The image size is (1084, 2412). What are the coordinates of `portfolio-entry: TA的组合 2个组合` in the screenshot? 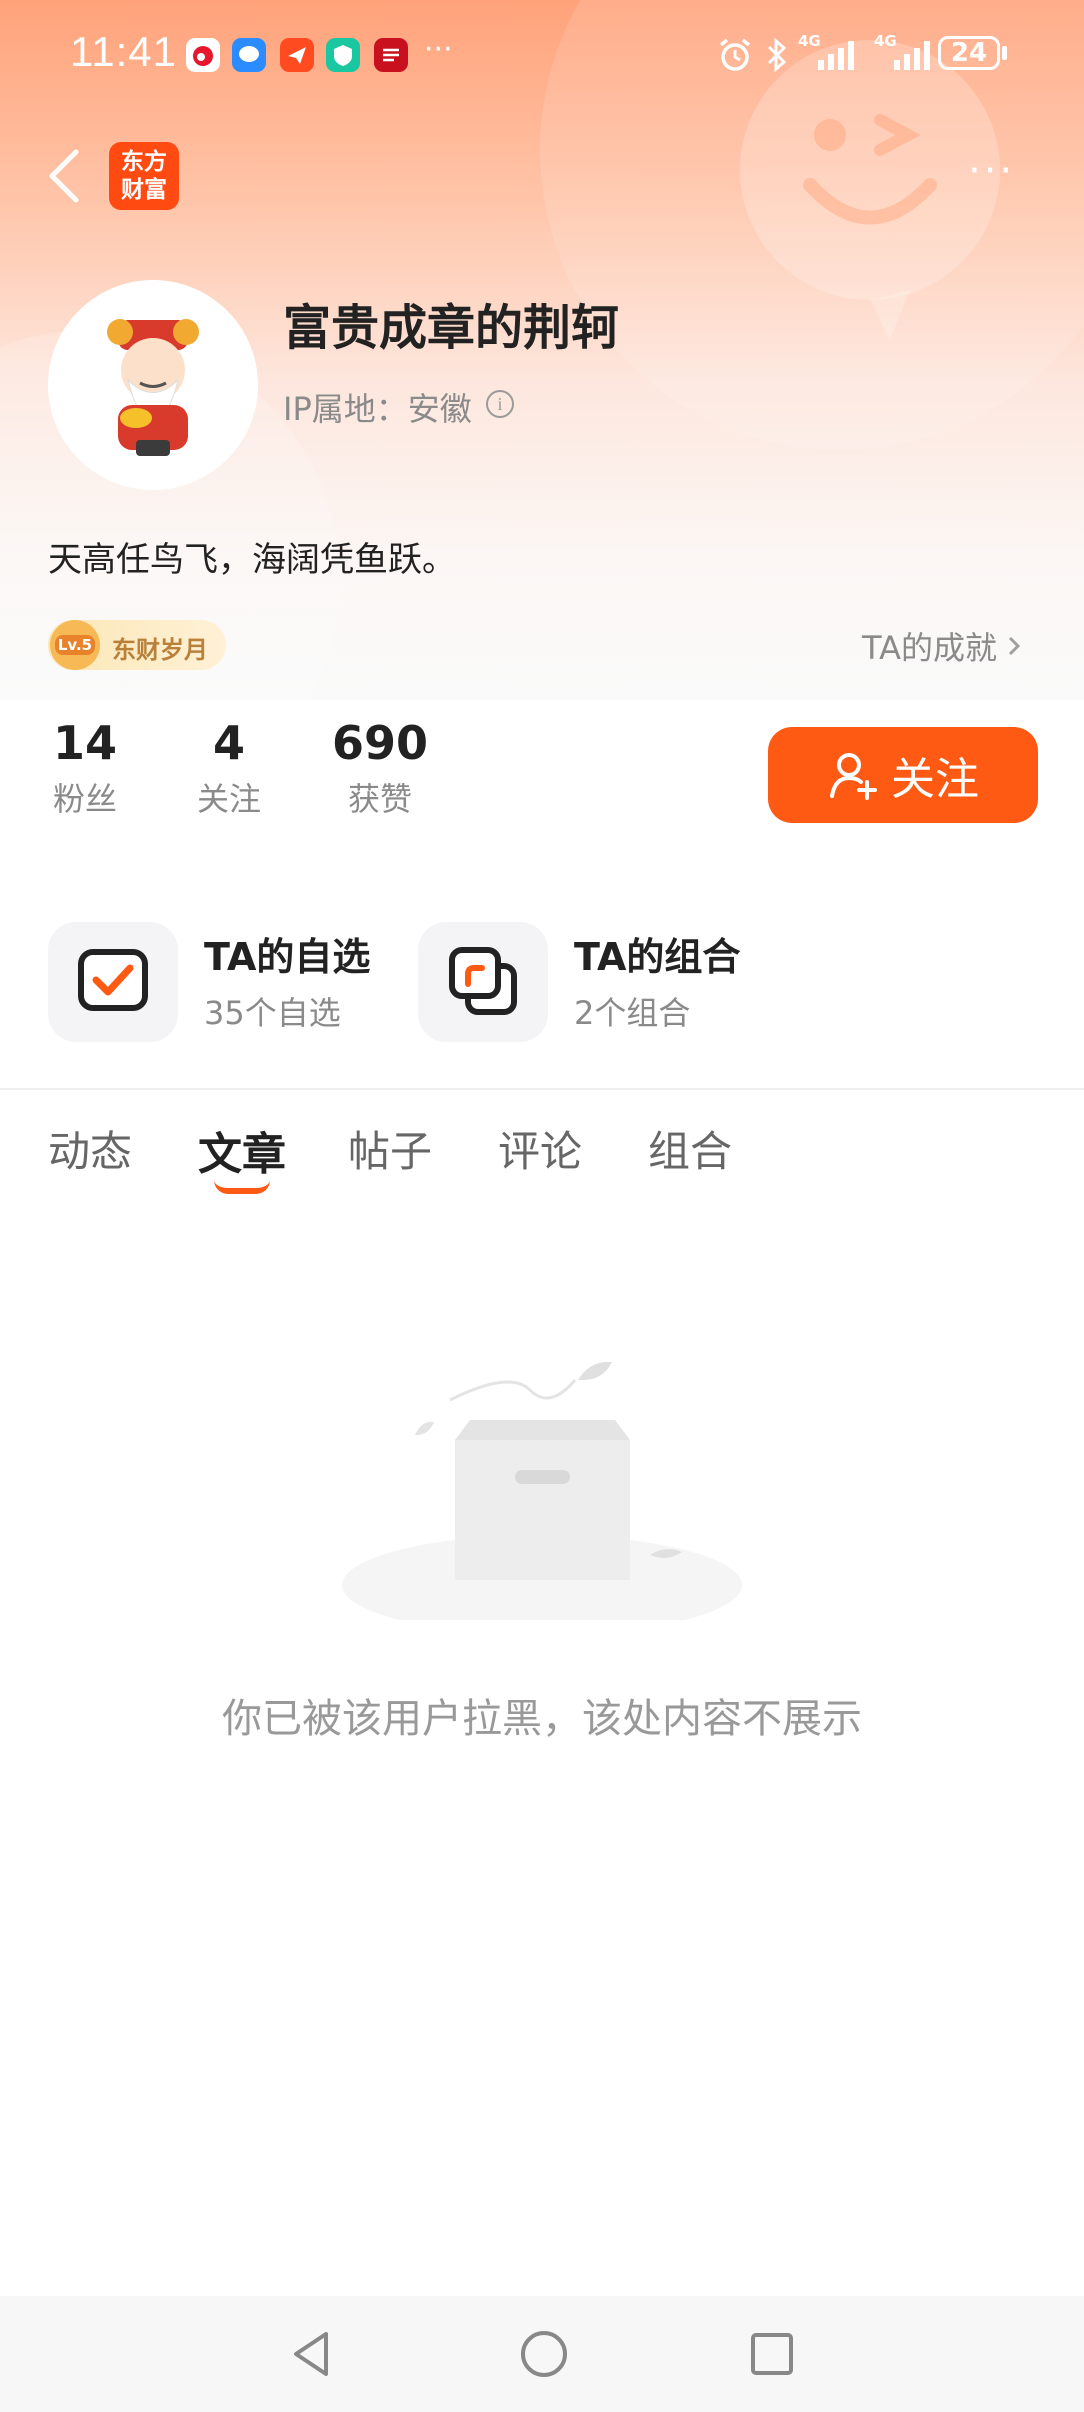 It's located at (598, 982).